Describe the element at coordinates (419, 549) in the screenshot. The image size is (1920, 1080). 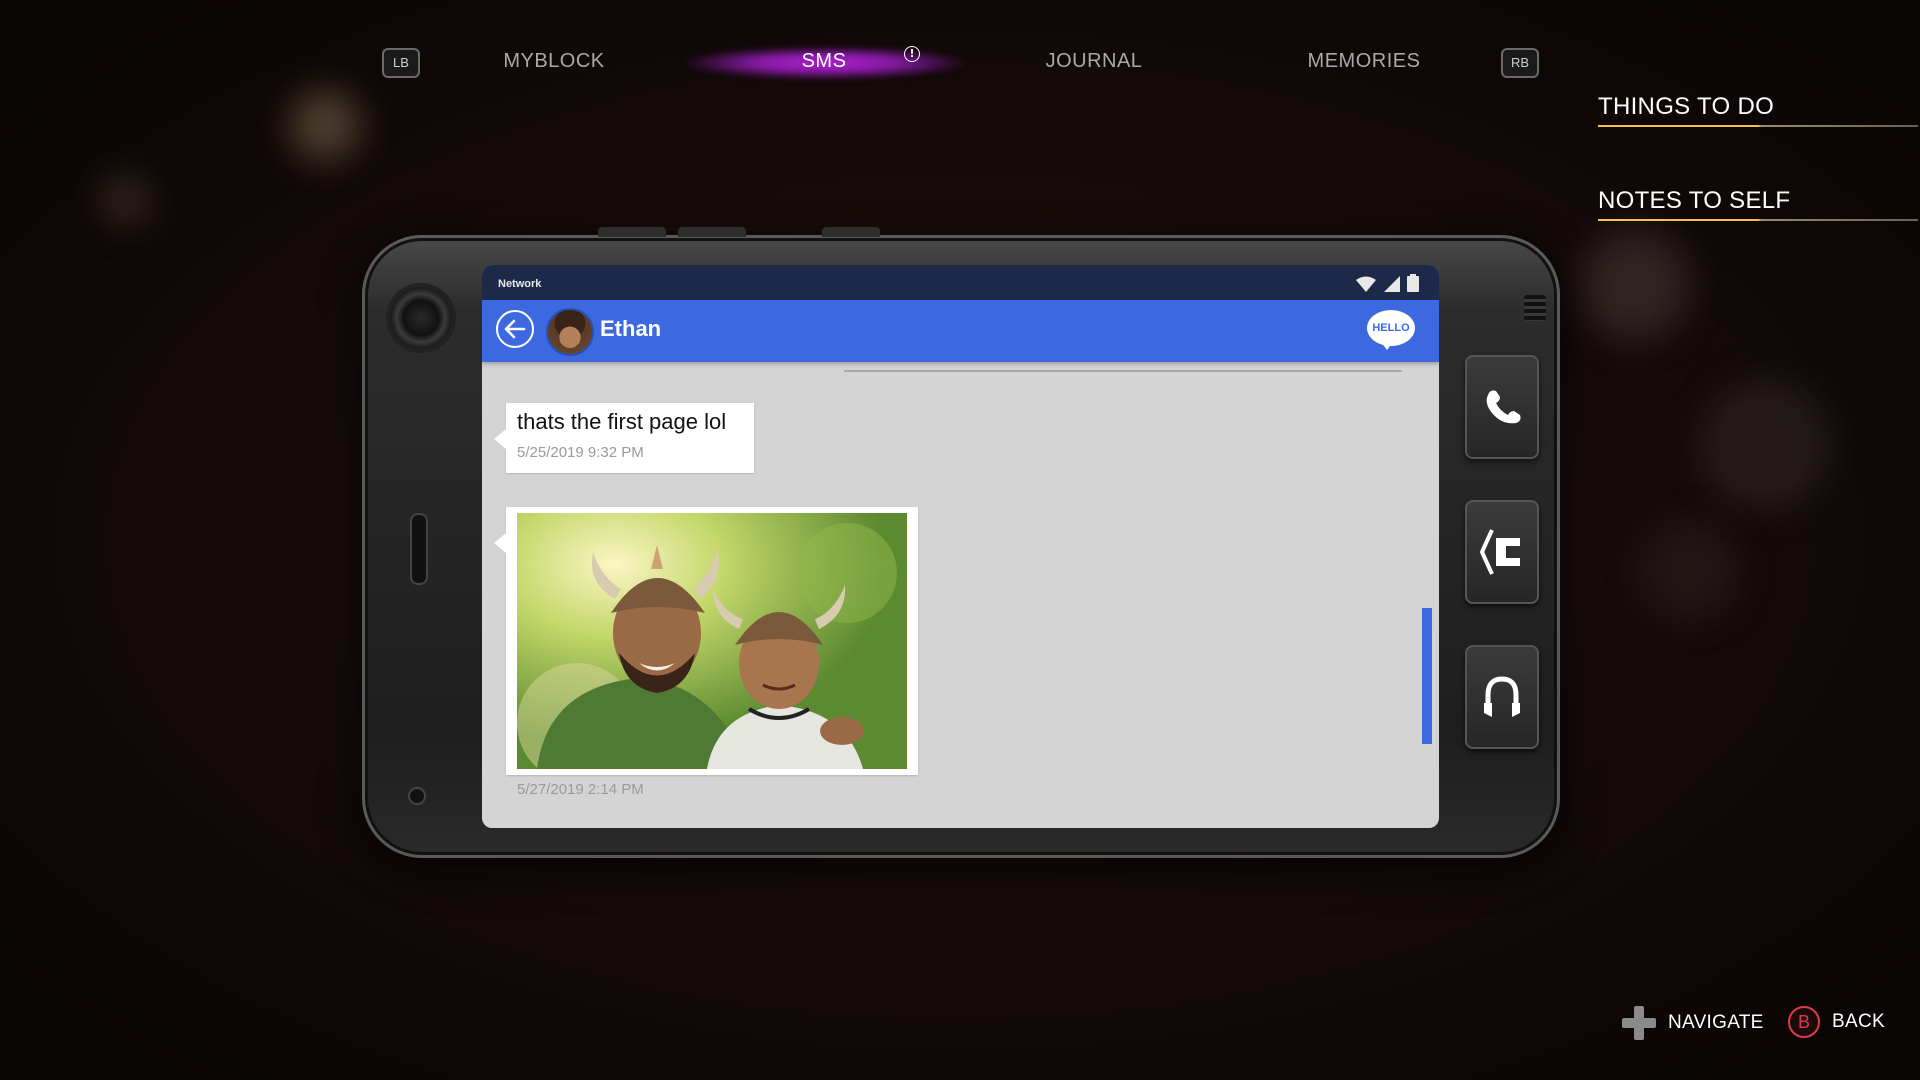
I see `phone-speaker` at that location.